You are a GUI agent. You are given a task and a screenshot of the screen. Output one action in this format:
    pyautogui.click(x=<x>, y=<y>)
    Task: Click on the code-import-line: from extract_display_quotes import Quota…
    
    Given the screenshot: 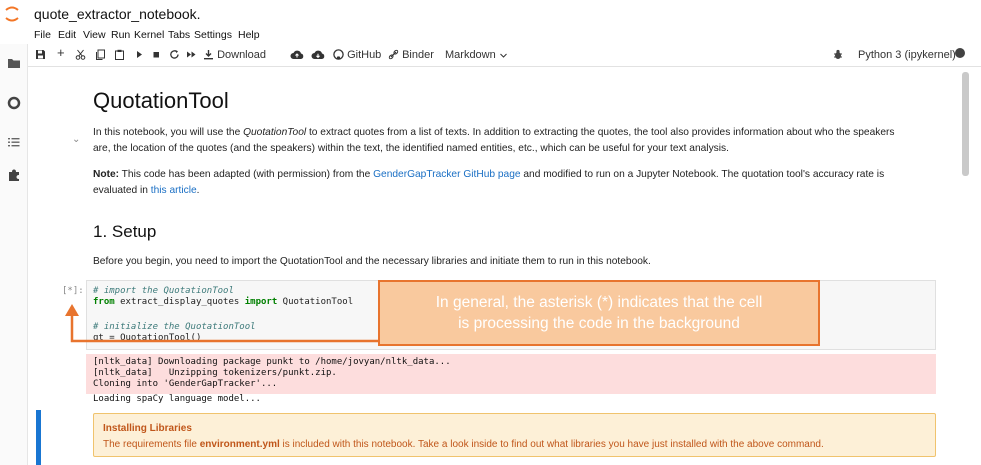 What is the action you would take?
    pyautogui.click(x=223, y=302)
    